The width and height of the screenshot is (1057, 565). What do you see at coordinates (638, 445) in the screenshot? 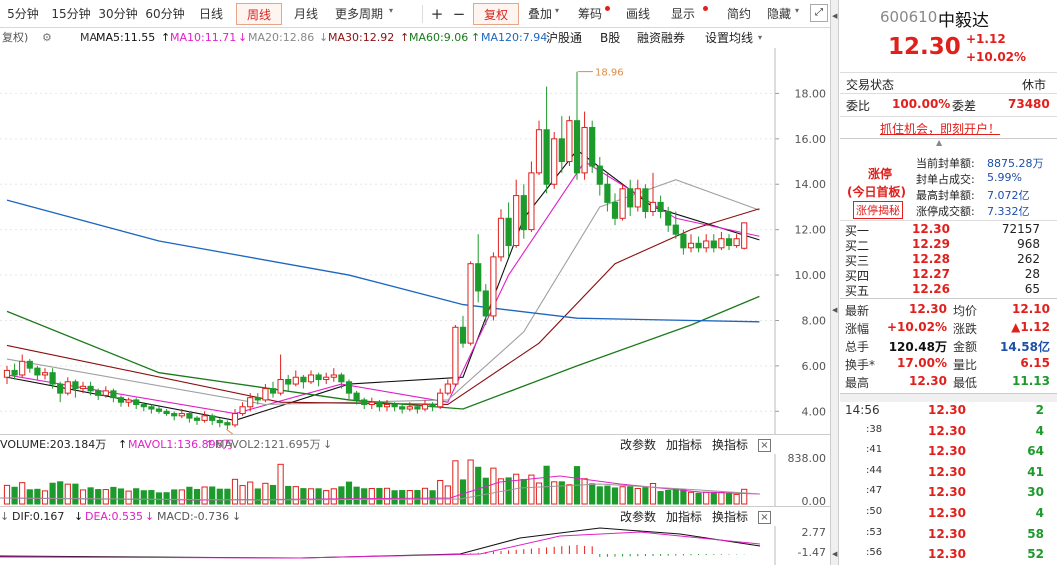
I see `vol-edit-params-button: 改参数` at bounding box center [638, 445].